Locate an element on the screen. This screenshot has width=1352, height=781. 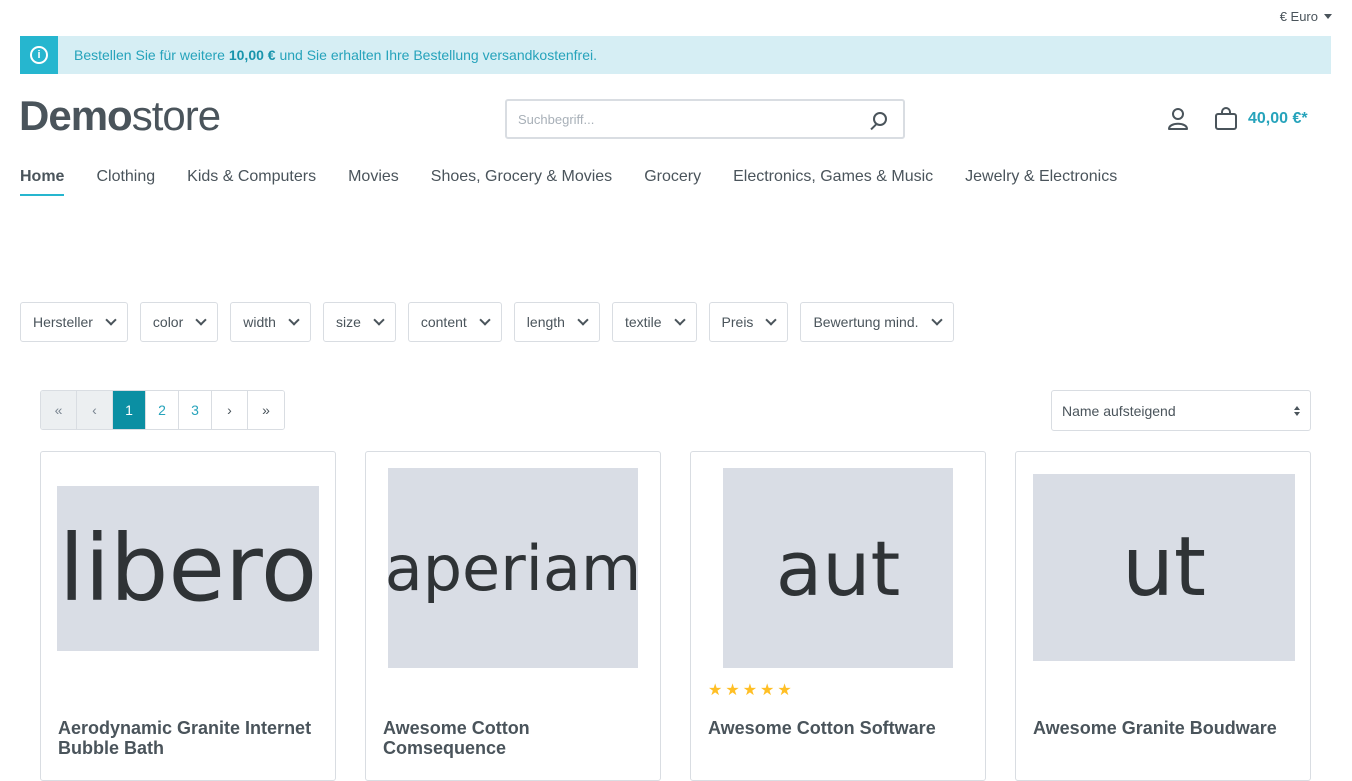
product-card: aperiam Awesome Cotton Comsequence is located at coordinates (513, 616).